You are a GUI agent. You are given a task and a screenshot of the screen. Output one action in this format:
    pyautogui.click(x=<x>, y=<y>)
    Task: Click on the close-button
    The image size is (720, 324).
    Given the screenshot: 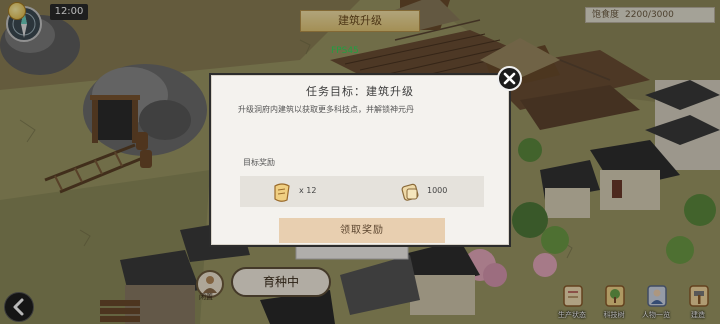 What is the action you would take?
    pyautogui.click(x=509, y=78)
    